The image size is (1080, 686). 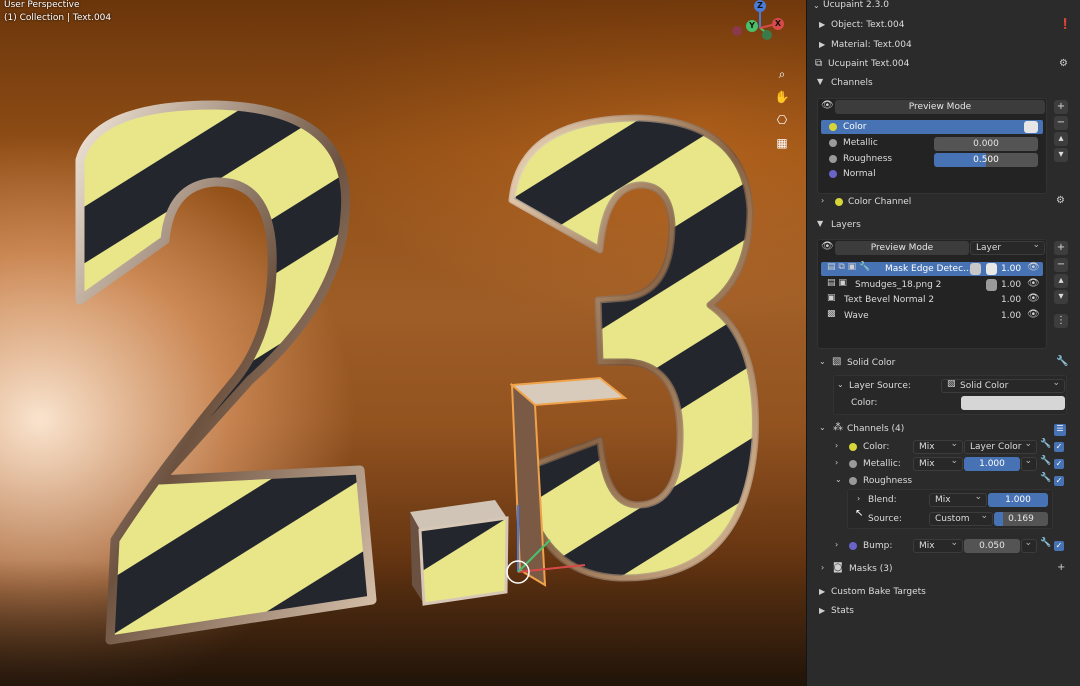 What do you see at coordinates (1013, 403) in the screenshot?
I see `layer-color-swatch` at bounding box center [1013, 403].